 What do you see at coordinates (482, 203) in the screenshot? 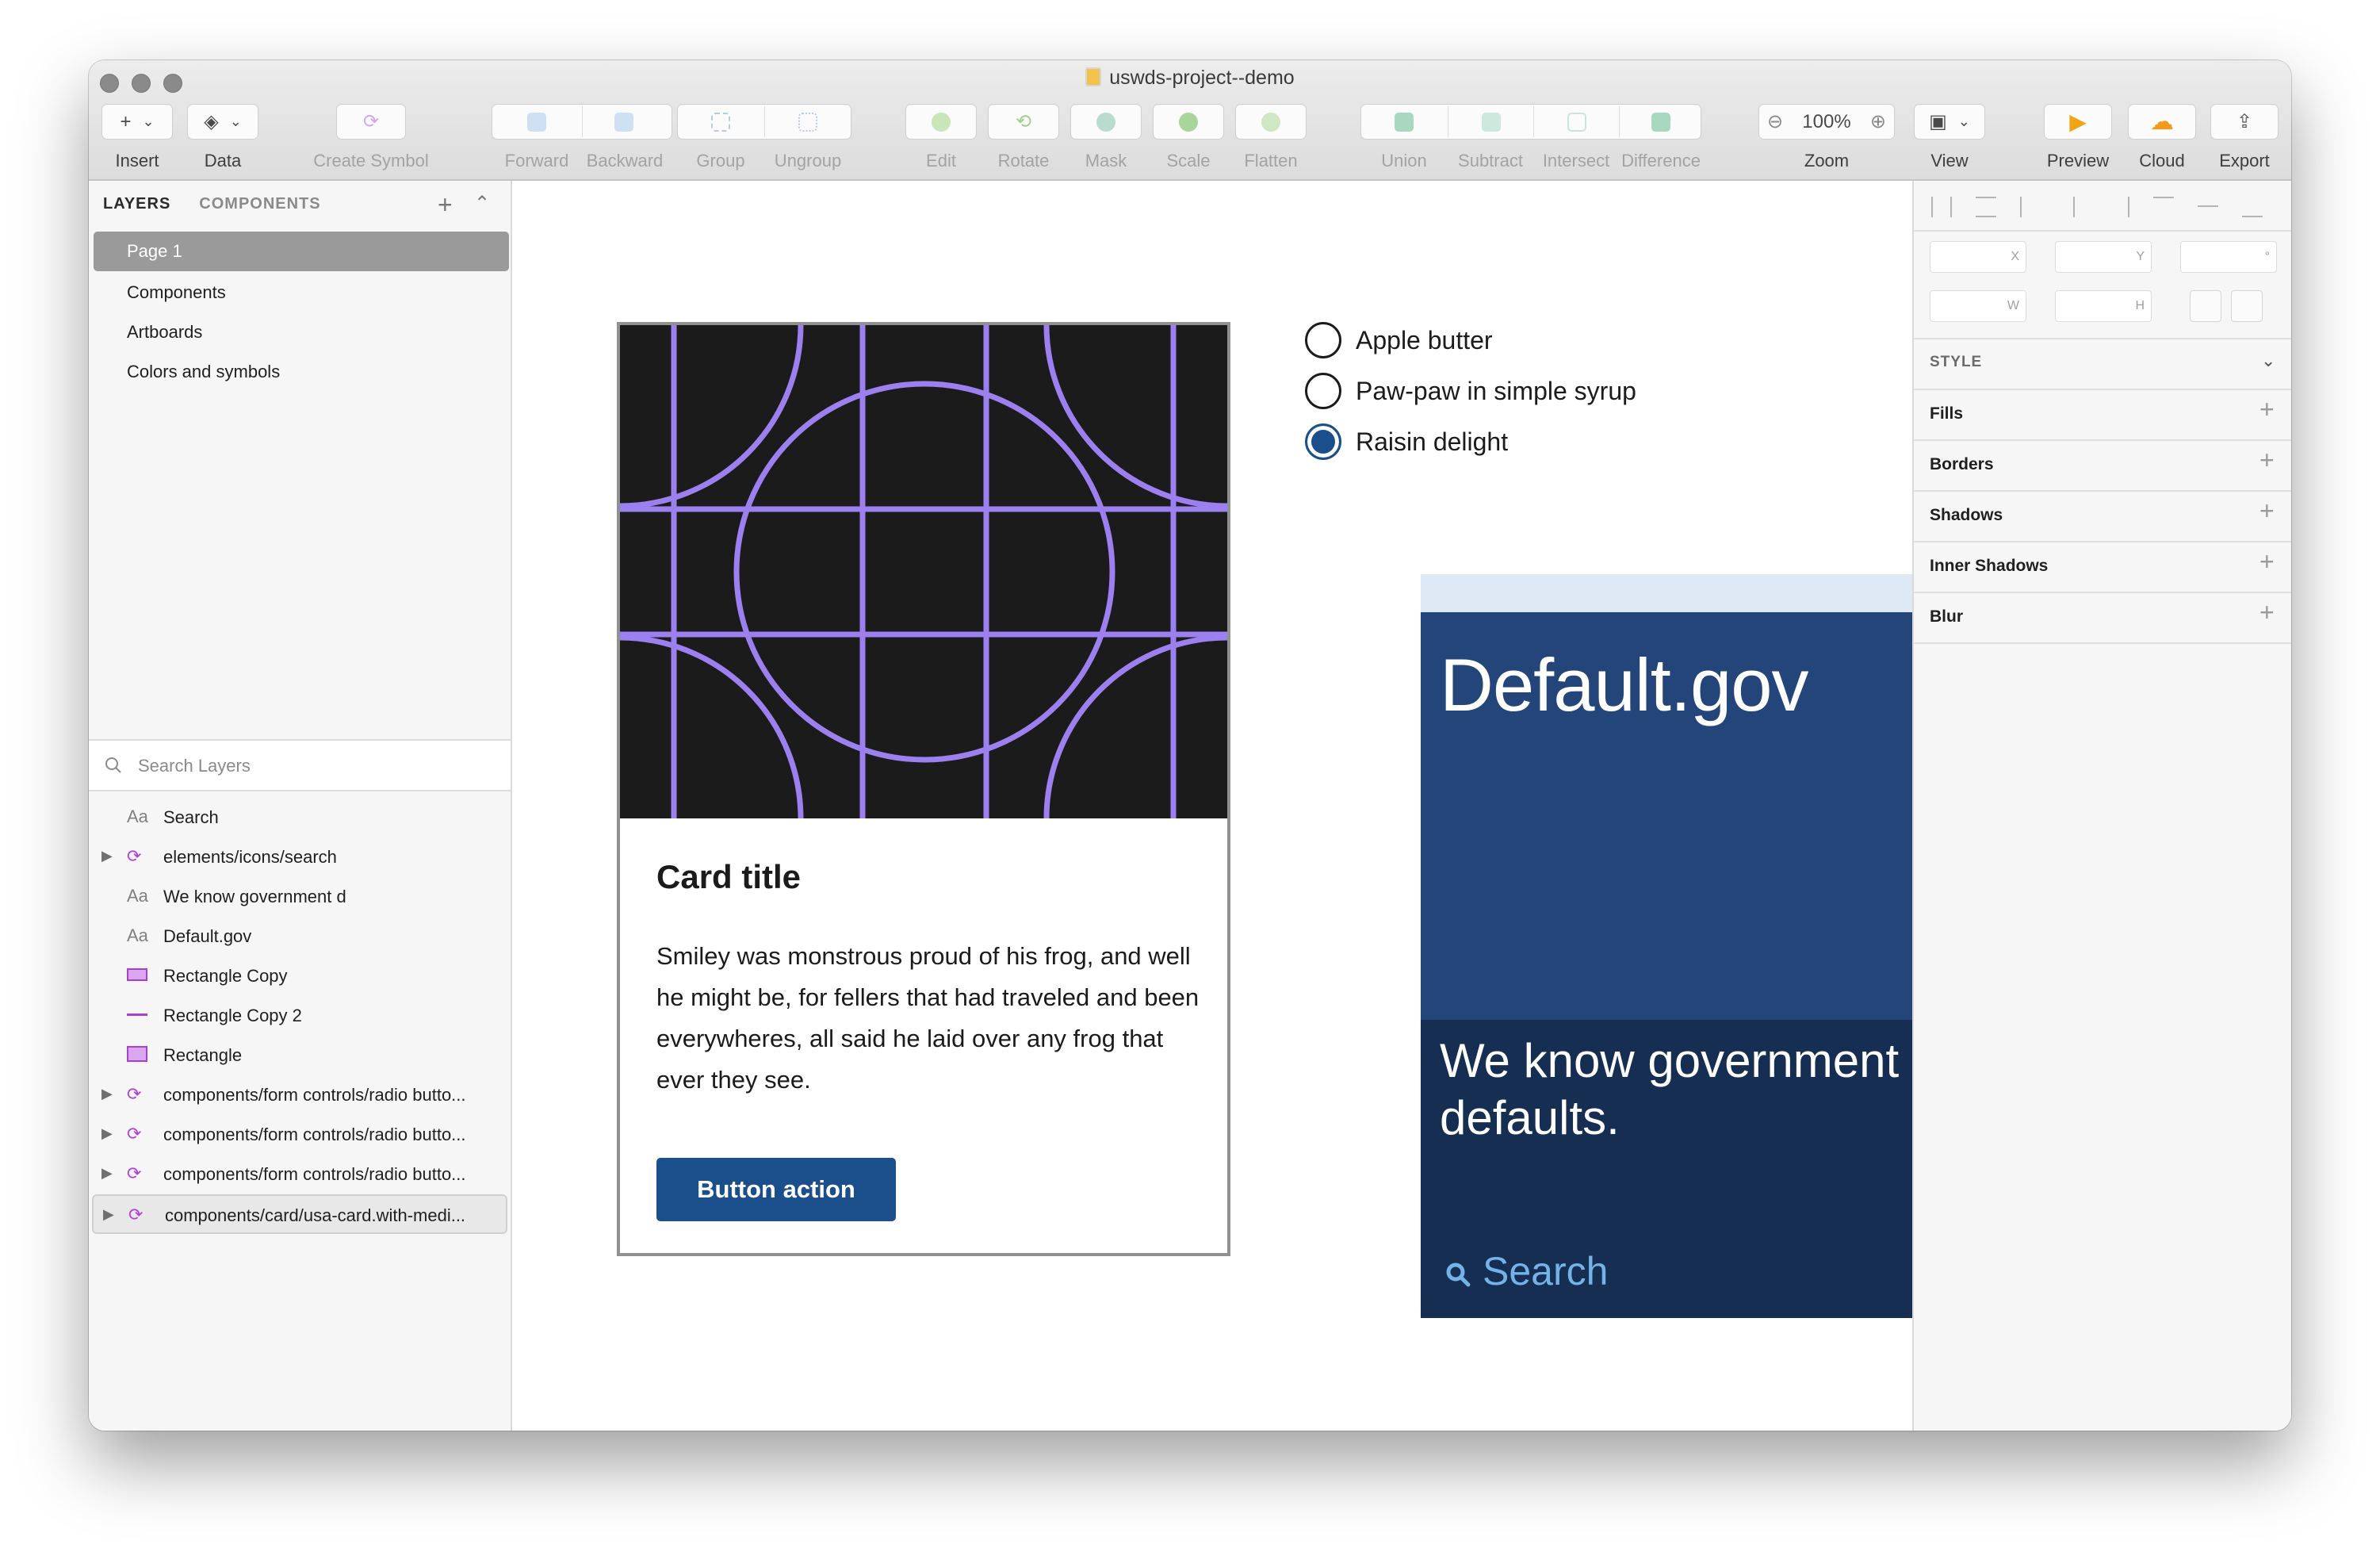
I see `chevron-up-icon: ⌃` at bounding box center [482, 203].